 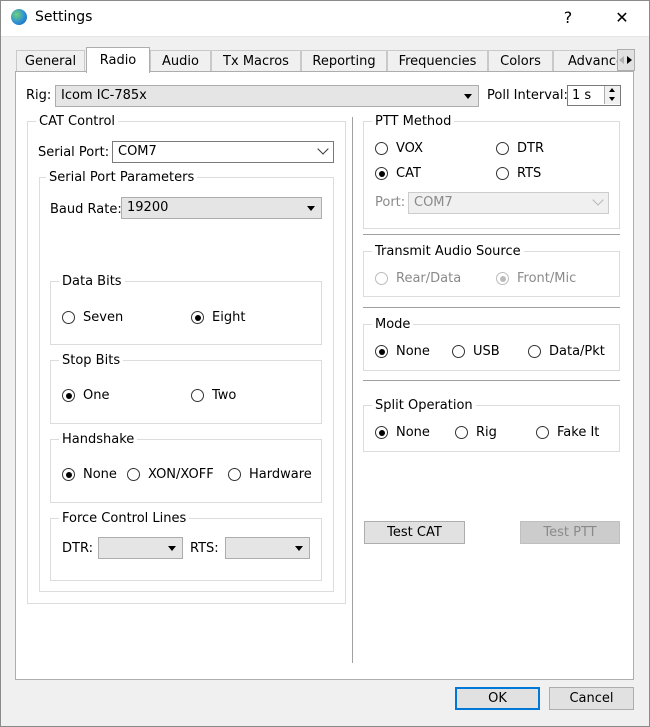 I want to click on radio-label: Front/Mic, so click(x=547, y=278).